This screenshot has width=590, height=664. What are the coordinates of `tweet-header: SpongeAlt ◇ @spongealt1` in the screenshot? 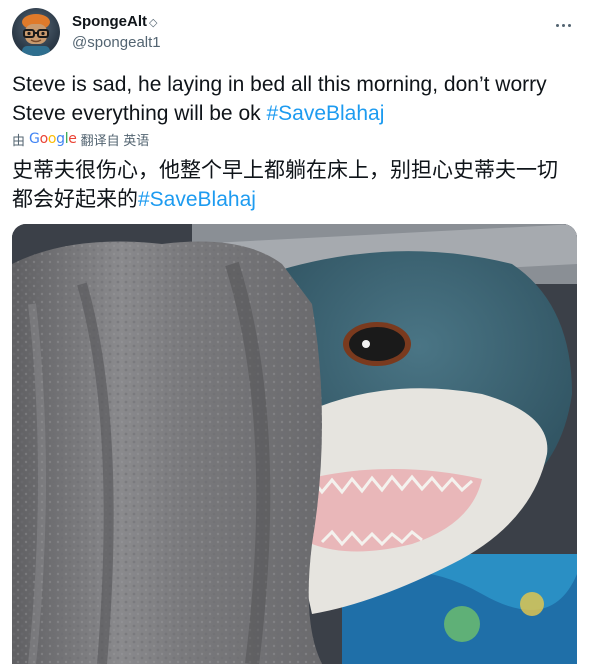 It's located at (295, 34).